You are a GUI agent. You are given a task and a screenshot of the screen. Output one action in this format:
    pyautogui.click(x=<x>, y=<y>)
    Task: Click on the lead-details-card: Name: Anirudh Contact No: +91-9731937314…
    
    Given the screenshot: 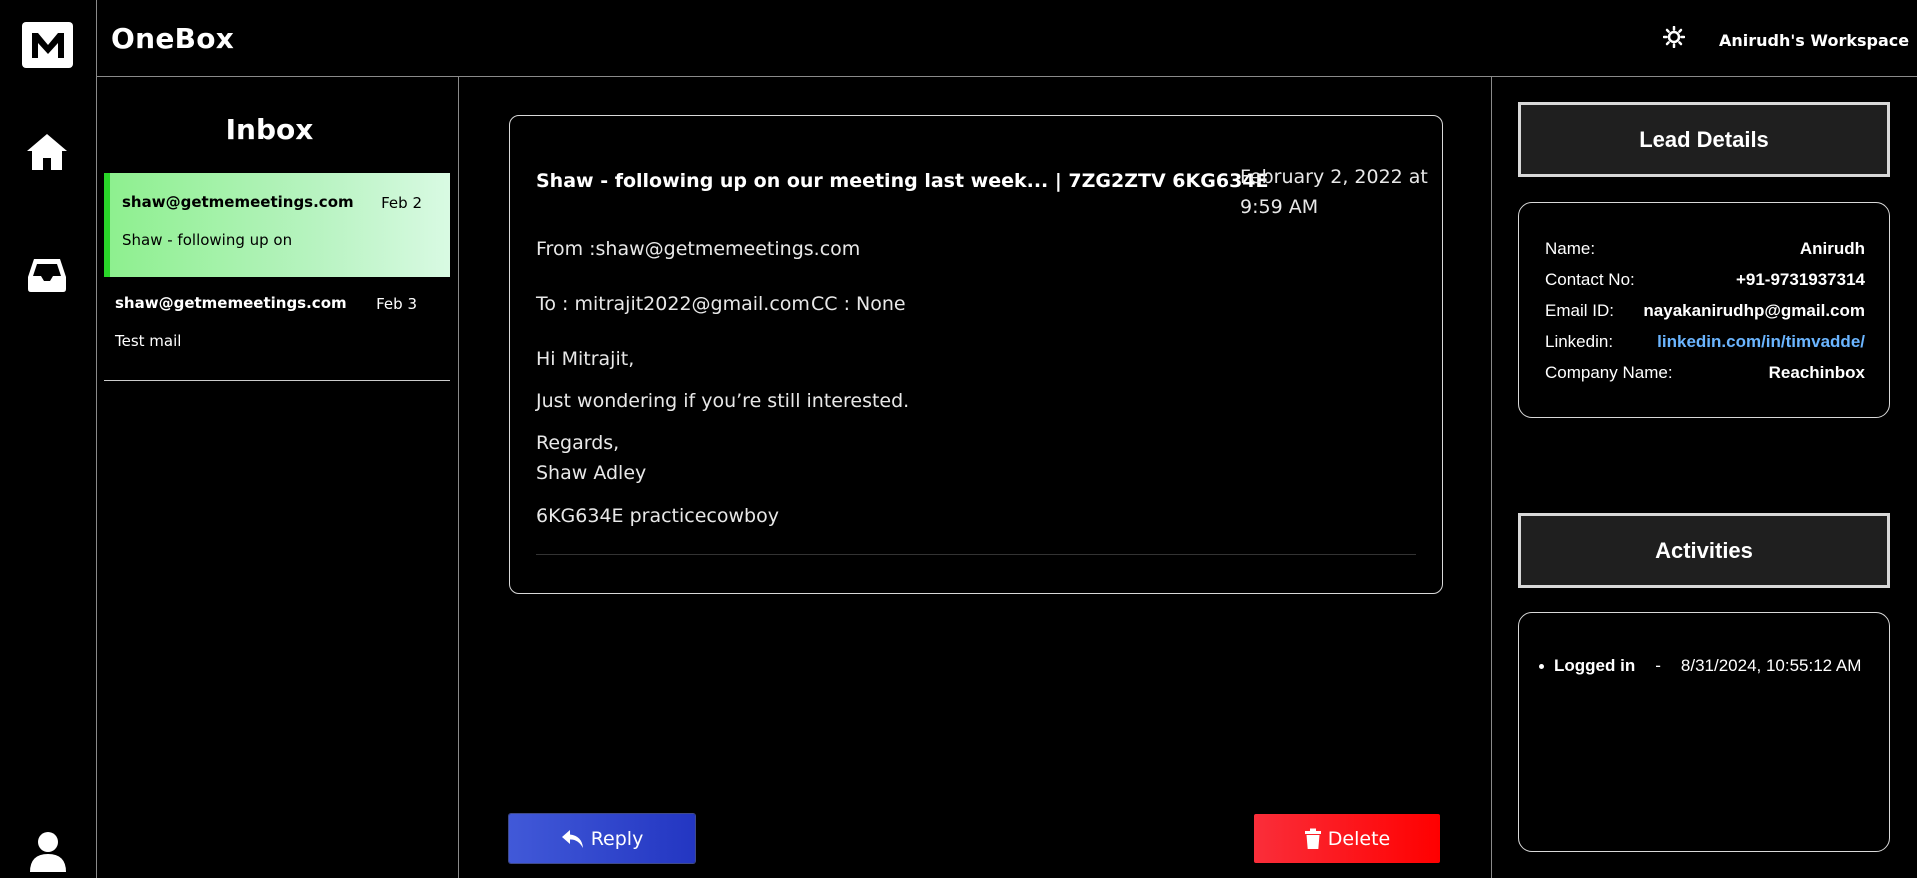 What is the action you would take?
    pyautogui.click(x=1704, y=310)
    